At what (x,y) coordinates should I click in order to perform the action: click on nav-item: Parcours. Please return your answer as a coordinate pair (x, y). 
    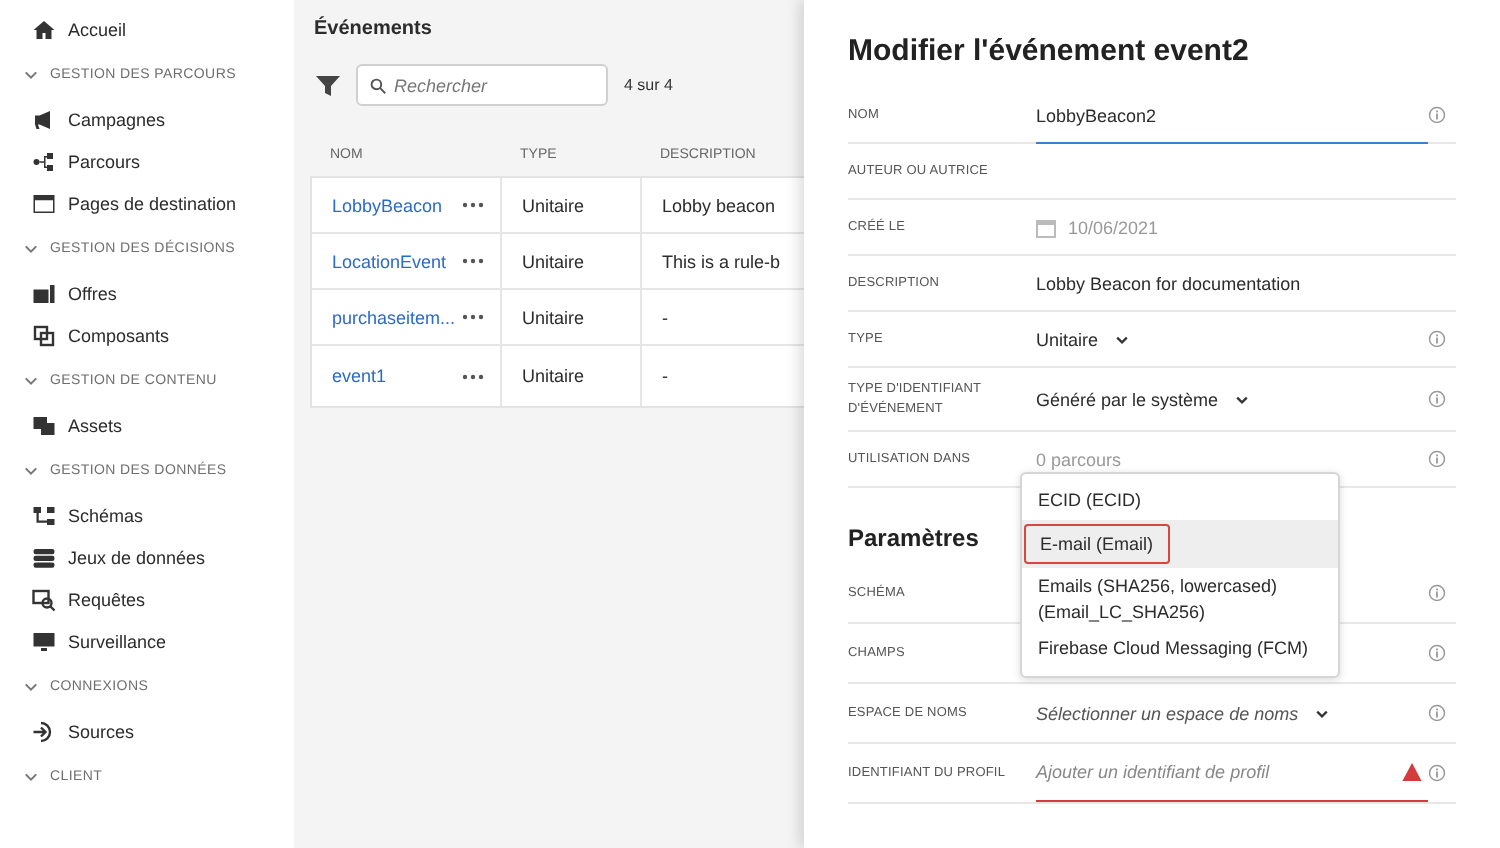
    Looking at the image, I should click on (147, 161).